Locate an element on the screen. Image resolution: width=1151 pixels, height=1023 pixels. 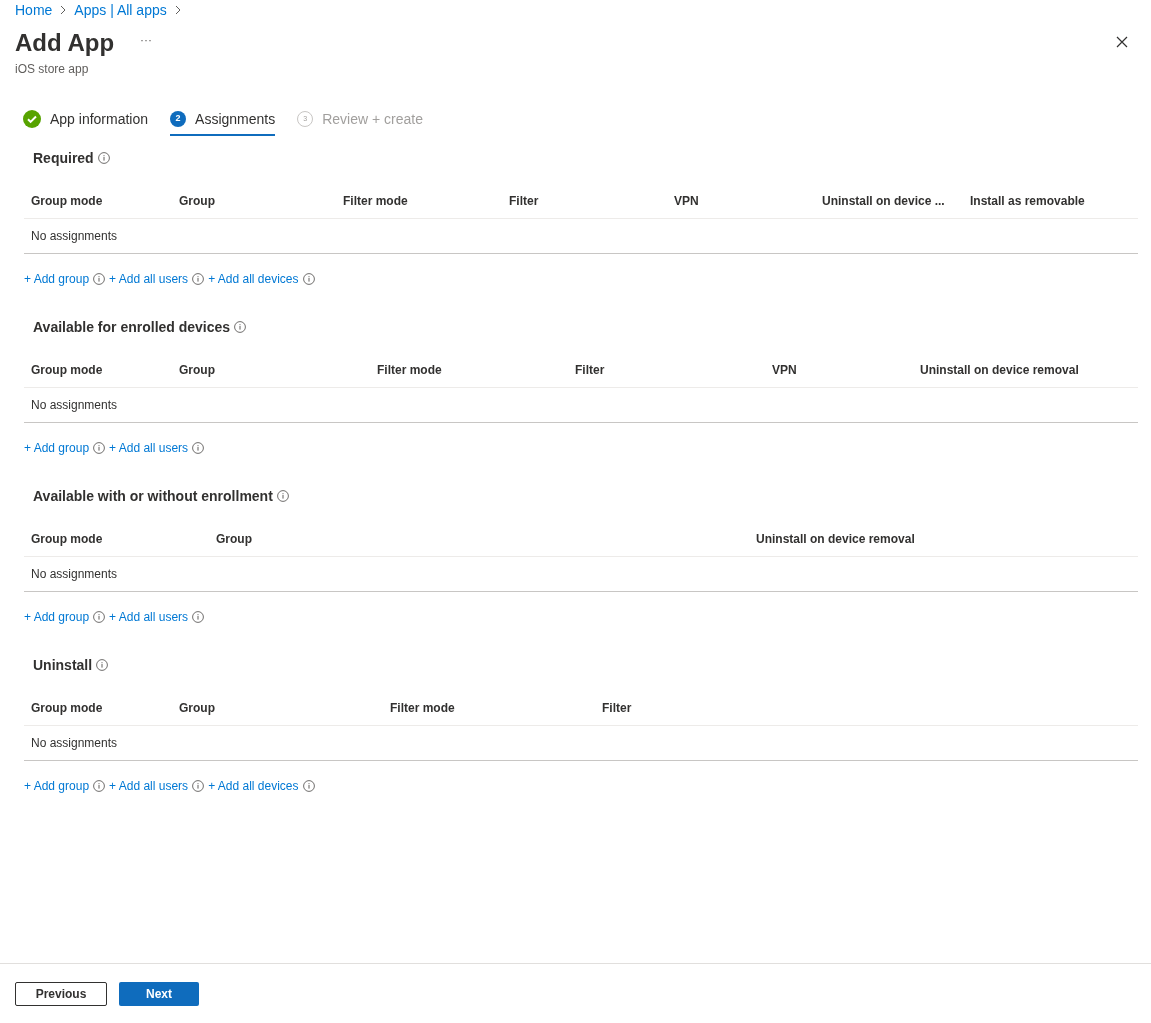
column-header: Install as removable is located at coordinates (1028, 201).